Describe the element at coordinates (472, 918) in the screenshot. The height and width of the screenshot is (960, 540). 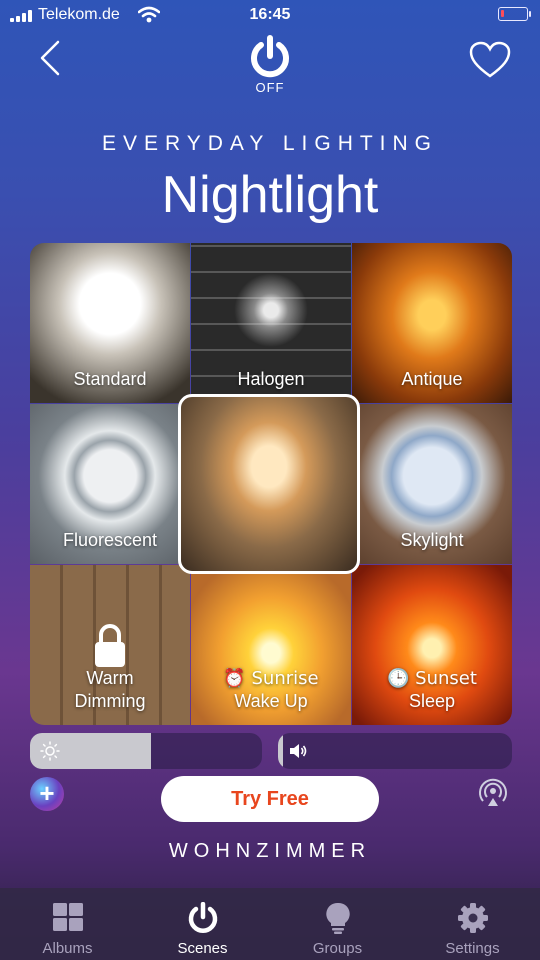
I see `gear-icon` at that location.